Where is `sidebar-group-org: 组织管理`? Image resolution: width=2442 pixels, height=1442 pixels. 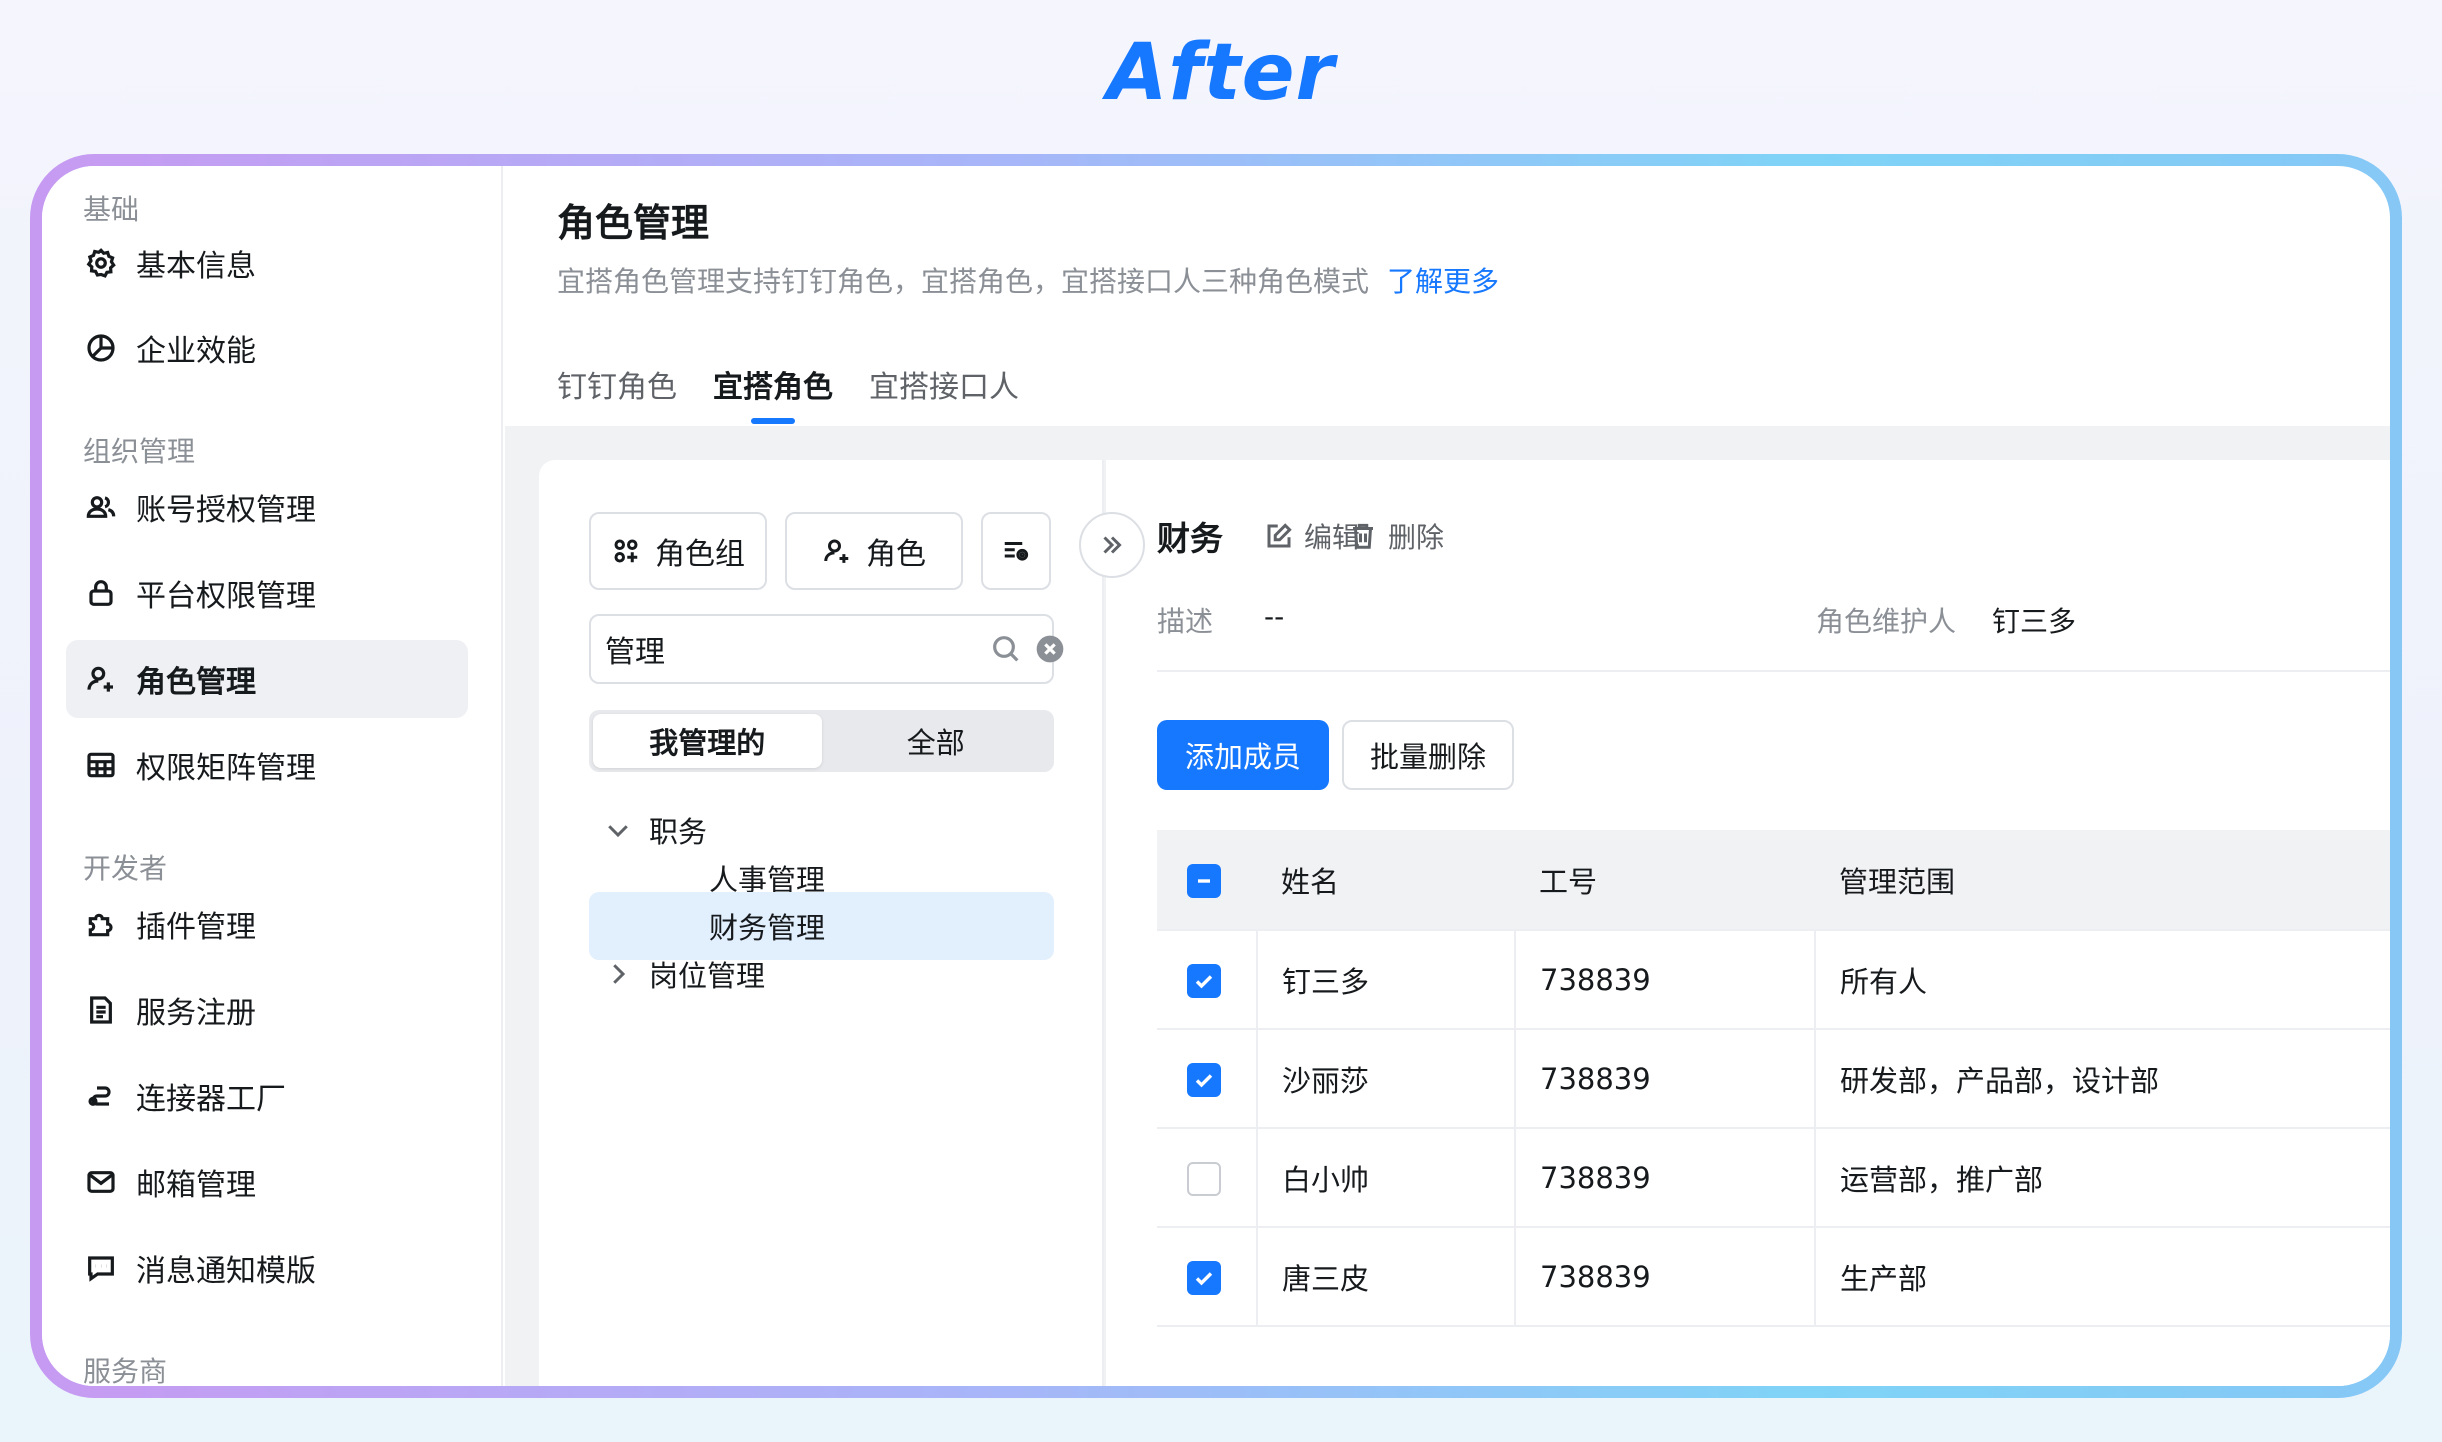
sidebar-group-org: 组织管理 is located at coordinates (139, 451).